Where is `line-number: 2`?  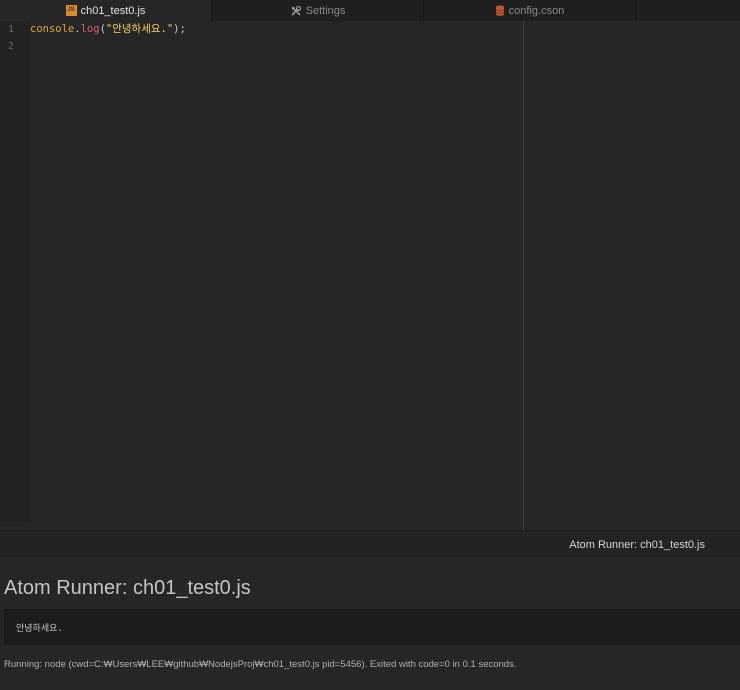 line-number: 2 is located at coordinates (11, 46).